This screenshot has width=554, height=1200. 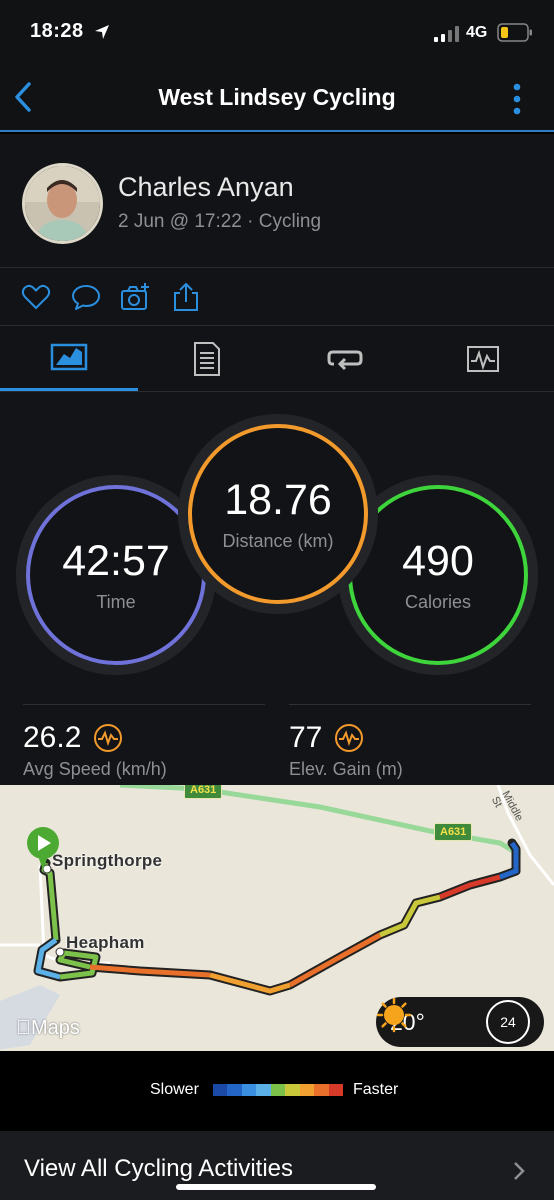 I want to click on speed-legend: Slower Faster, so click(x=277, y=1091).